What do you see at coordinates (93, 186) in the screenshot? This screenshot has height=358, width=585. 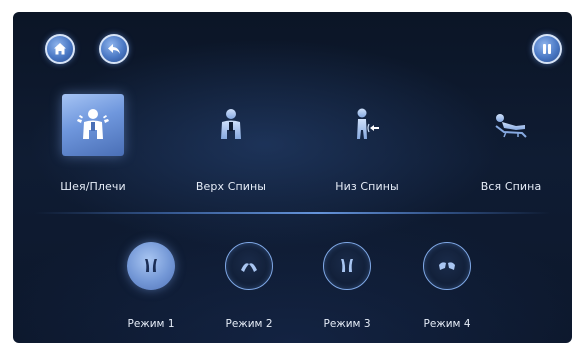 I see `zone-label: Шея/Плечи` at bounding box center [93, 186].